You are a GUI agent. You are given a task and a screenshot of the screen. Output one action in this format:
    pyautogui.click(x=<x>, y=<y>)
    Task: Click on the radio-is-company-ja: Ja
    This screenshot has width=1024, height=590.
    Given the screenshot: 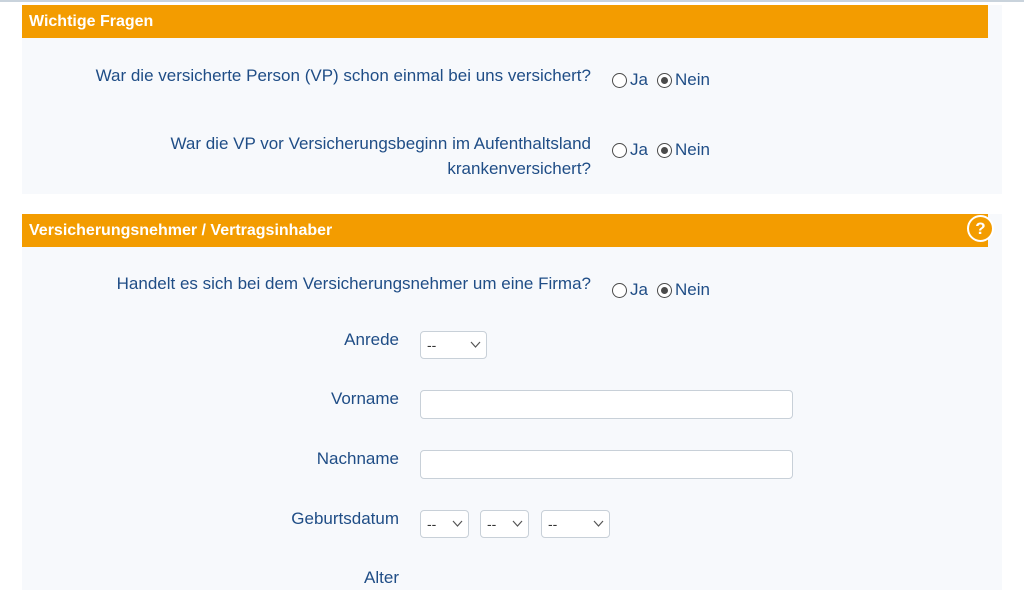 What is the action you would take?
    pyautogui.click(x=630, y=290)
    